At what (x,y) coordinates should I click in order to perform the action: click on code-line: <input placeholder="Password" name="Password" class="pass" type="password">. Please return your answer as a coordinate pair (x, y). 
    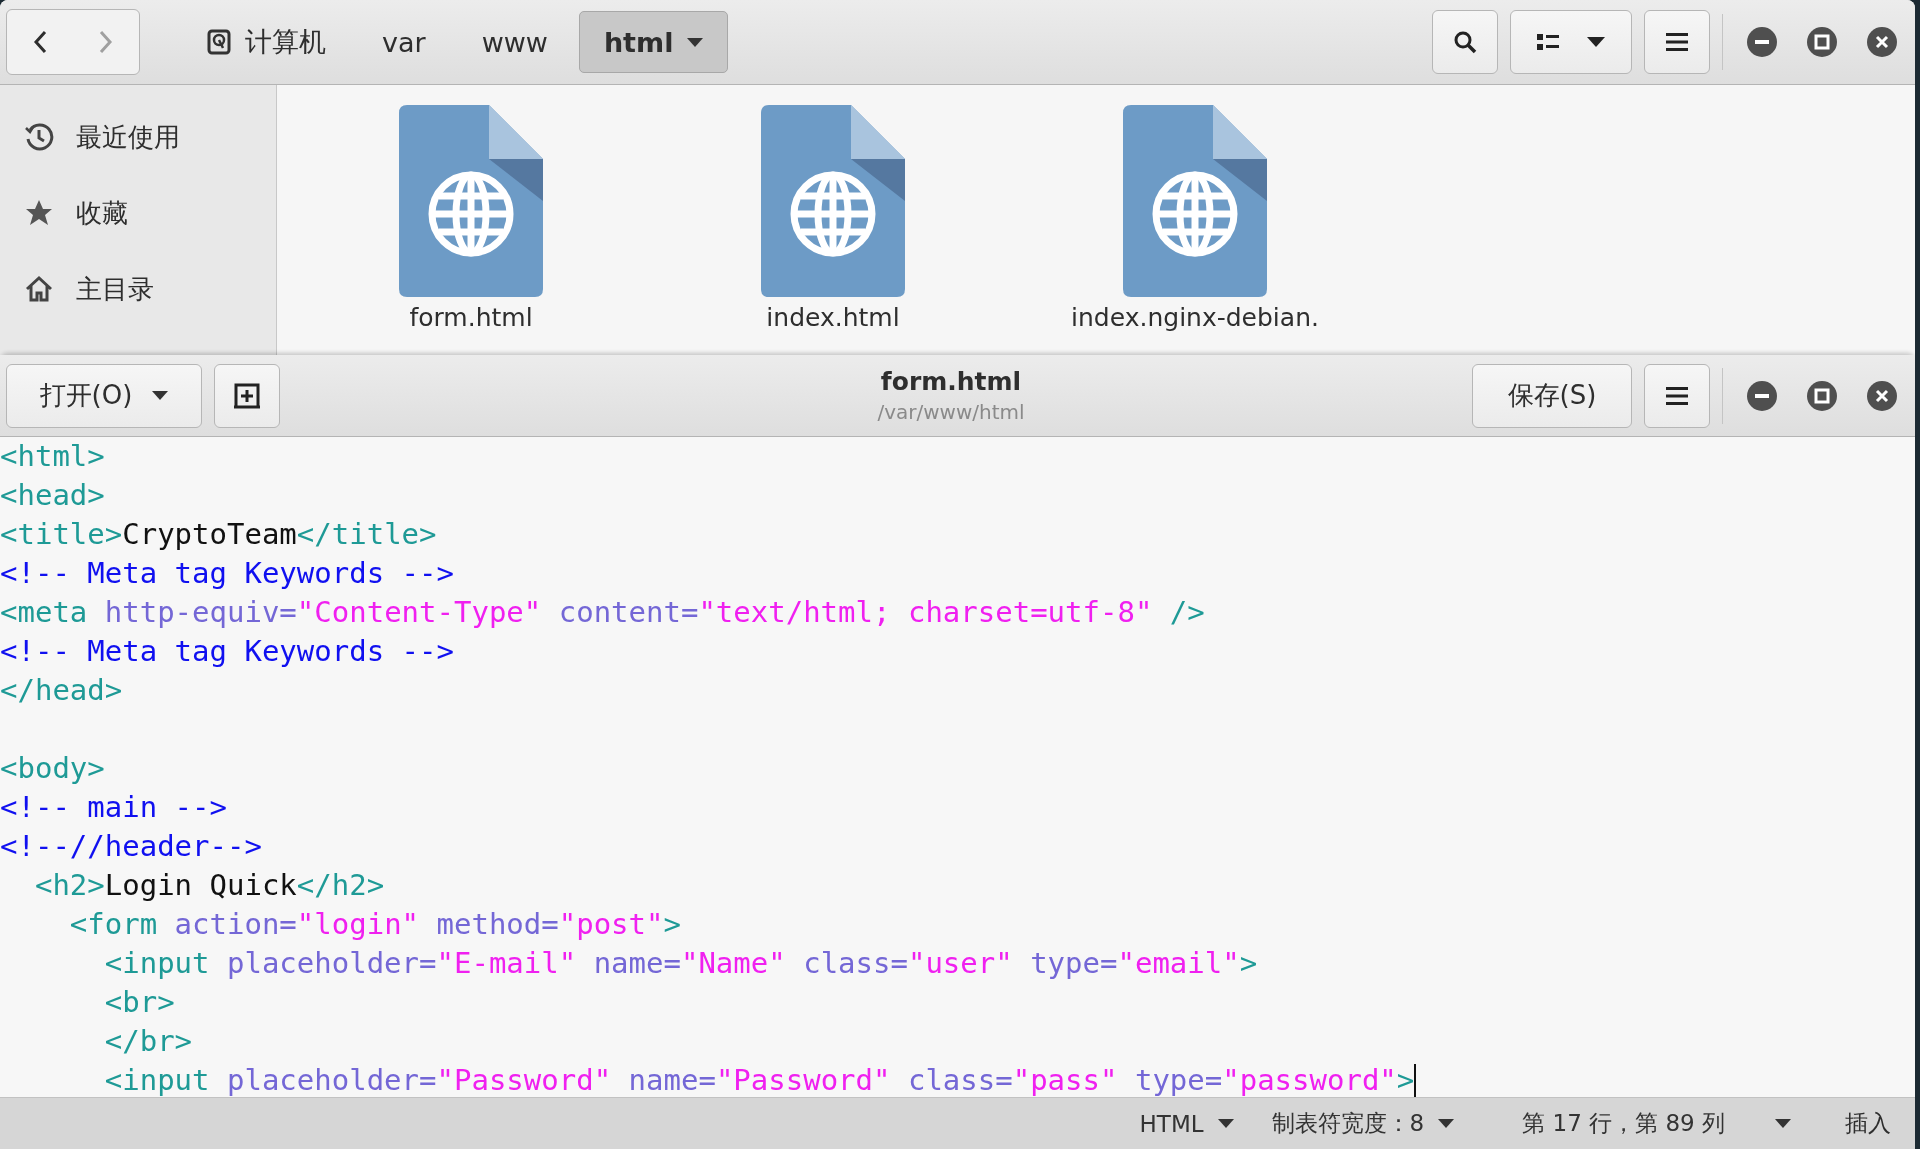
    Looking at the image, I should click on (759, 1079).